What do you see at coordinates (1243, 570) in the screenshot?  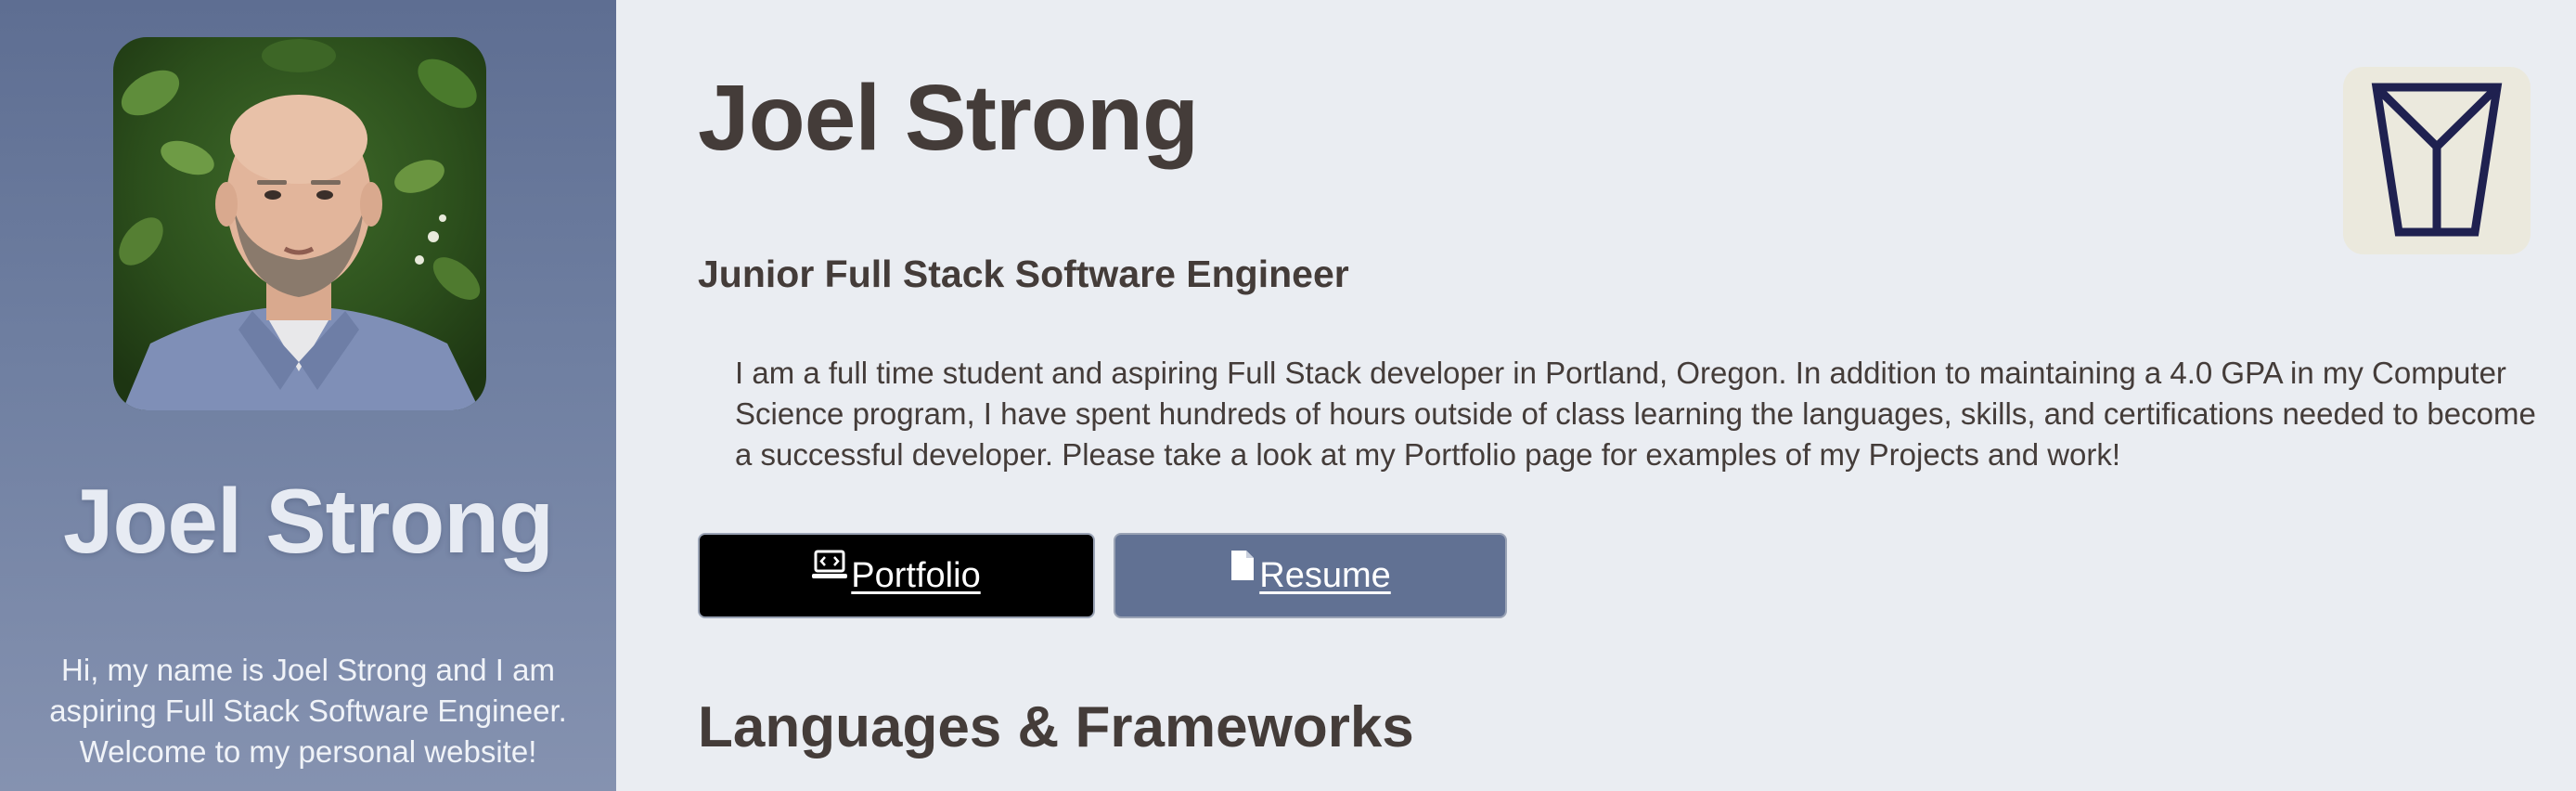 I see `file-icon` at bounding box center [1243, 570].